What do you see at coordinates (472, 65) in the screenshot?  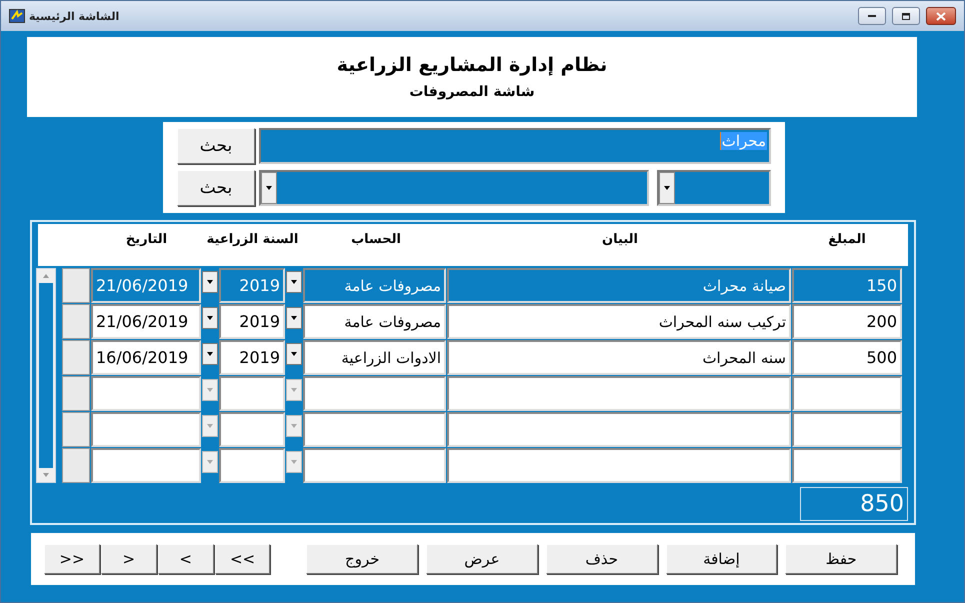 I see `system-title: نظام إدارة المشاريع الزراعية` at bounding box center [472, 65].